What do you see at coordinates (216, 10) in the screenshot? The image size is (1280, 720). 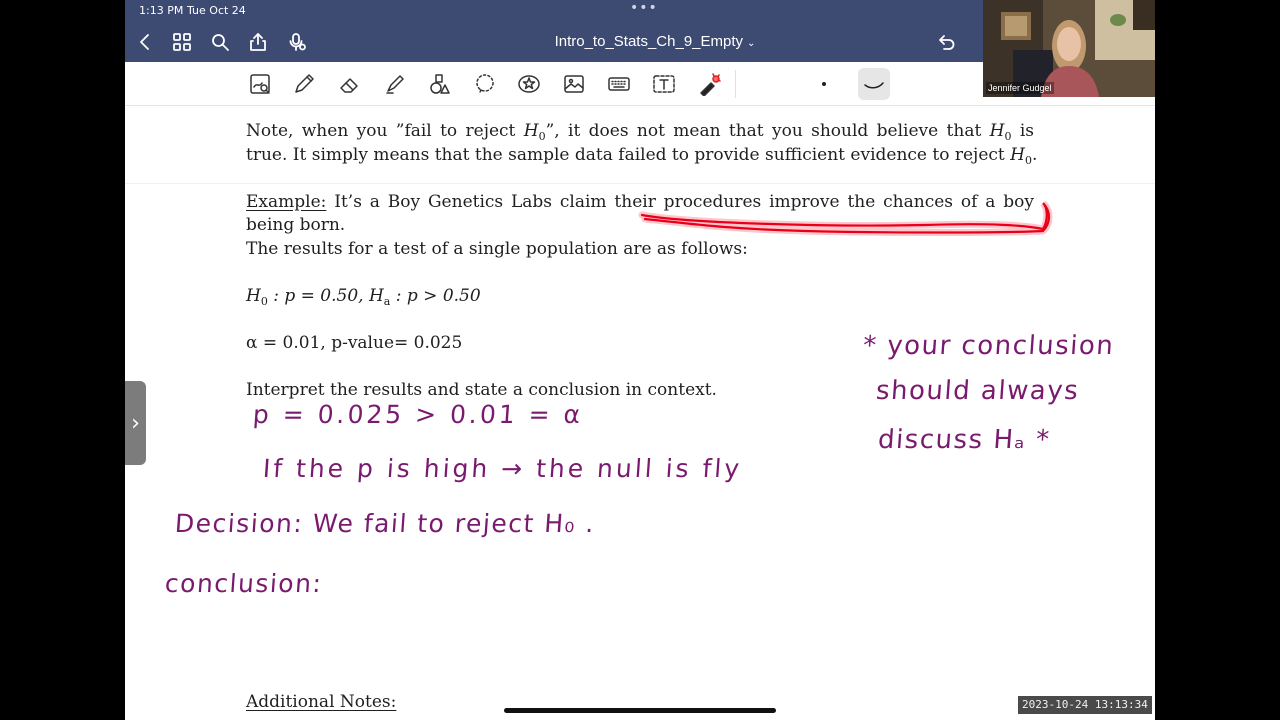 I see `status-date: Tue Oct 24` at bounding box center [216, 10].